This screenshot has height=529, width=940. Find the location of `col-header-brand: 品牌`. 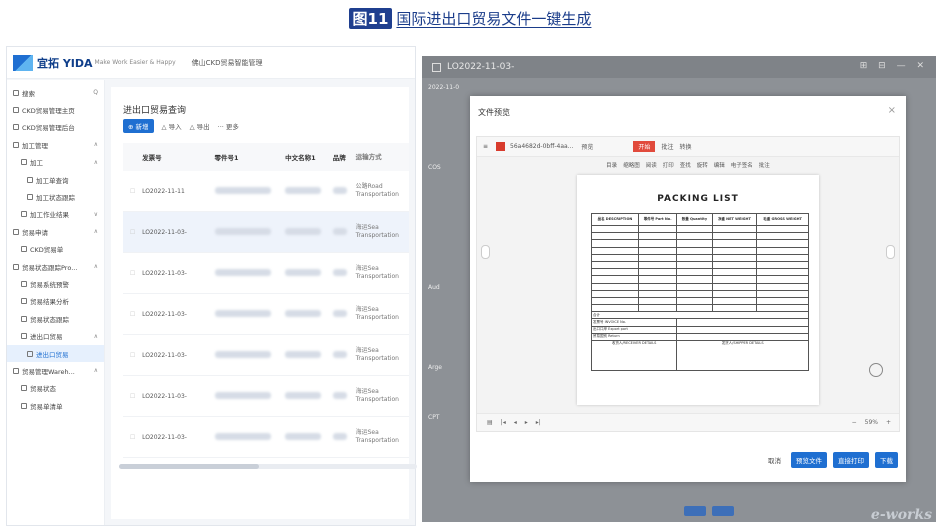

col-header-brand: 品牌 is located at coordinates (344, 157).